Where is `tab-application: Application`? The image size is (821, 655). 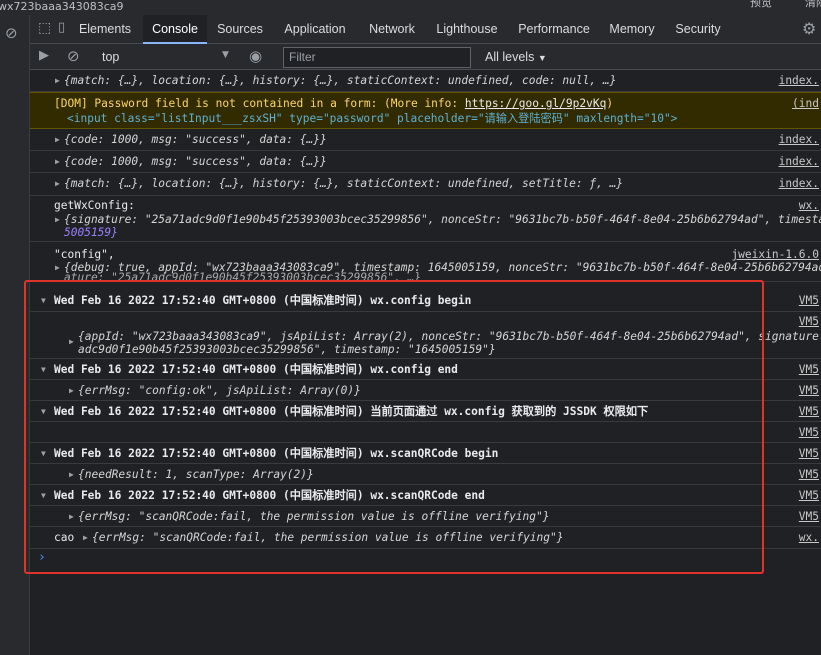 tab-application: Application is located at coordinates (315, 29).